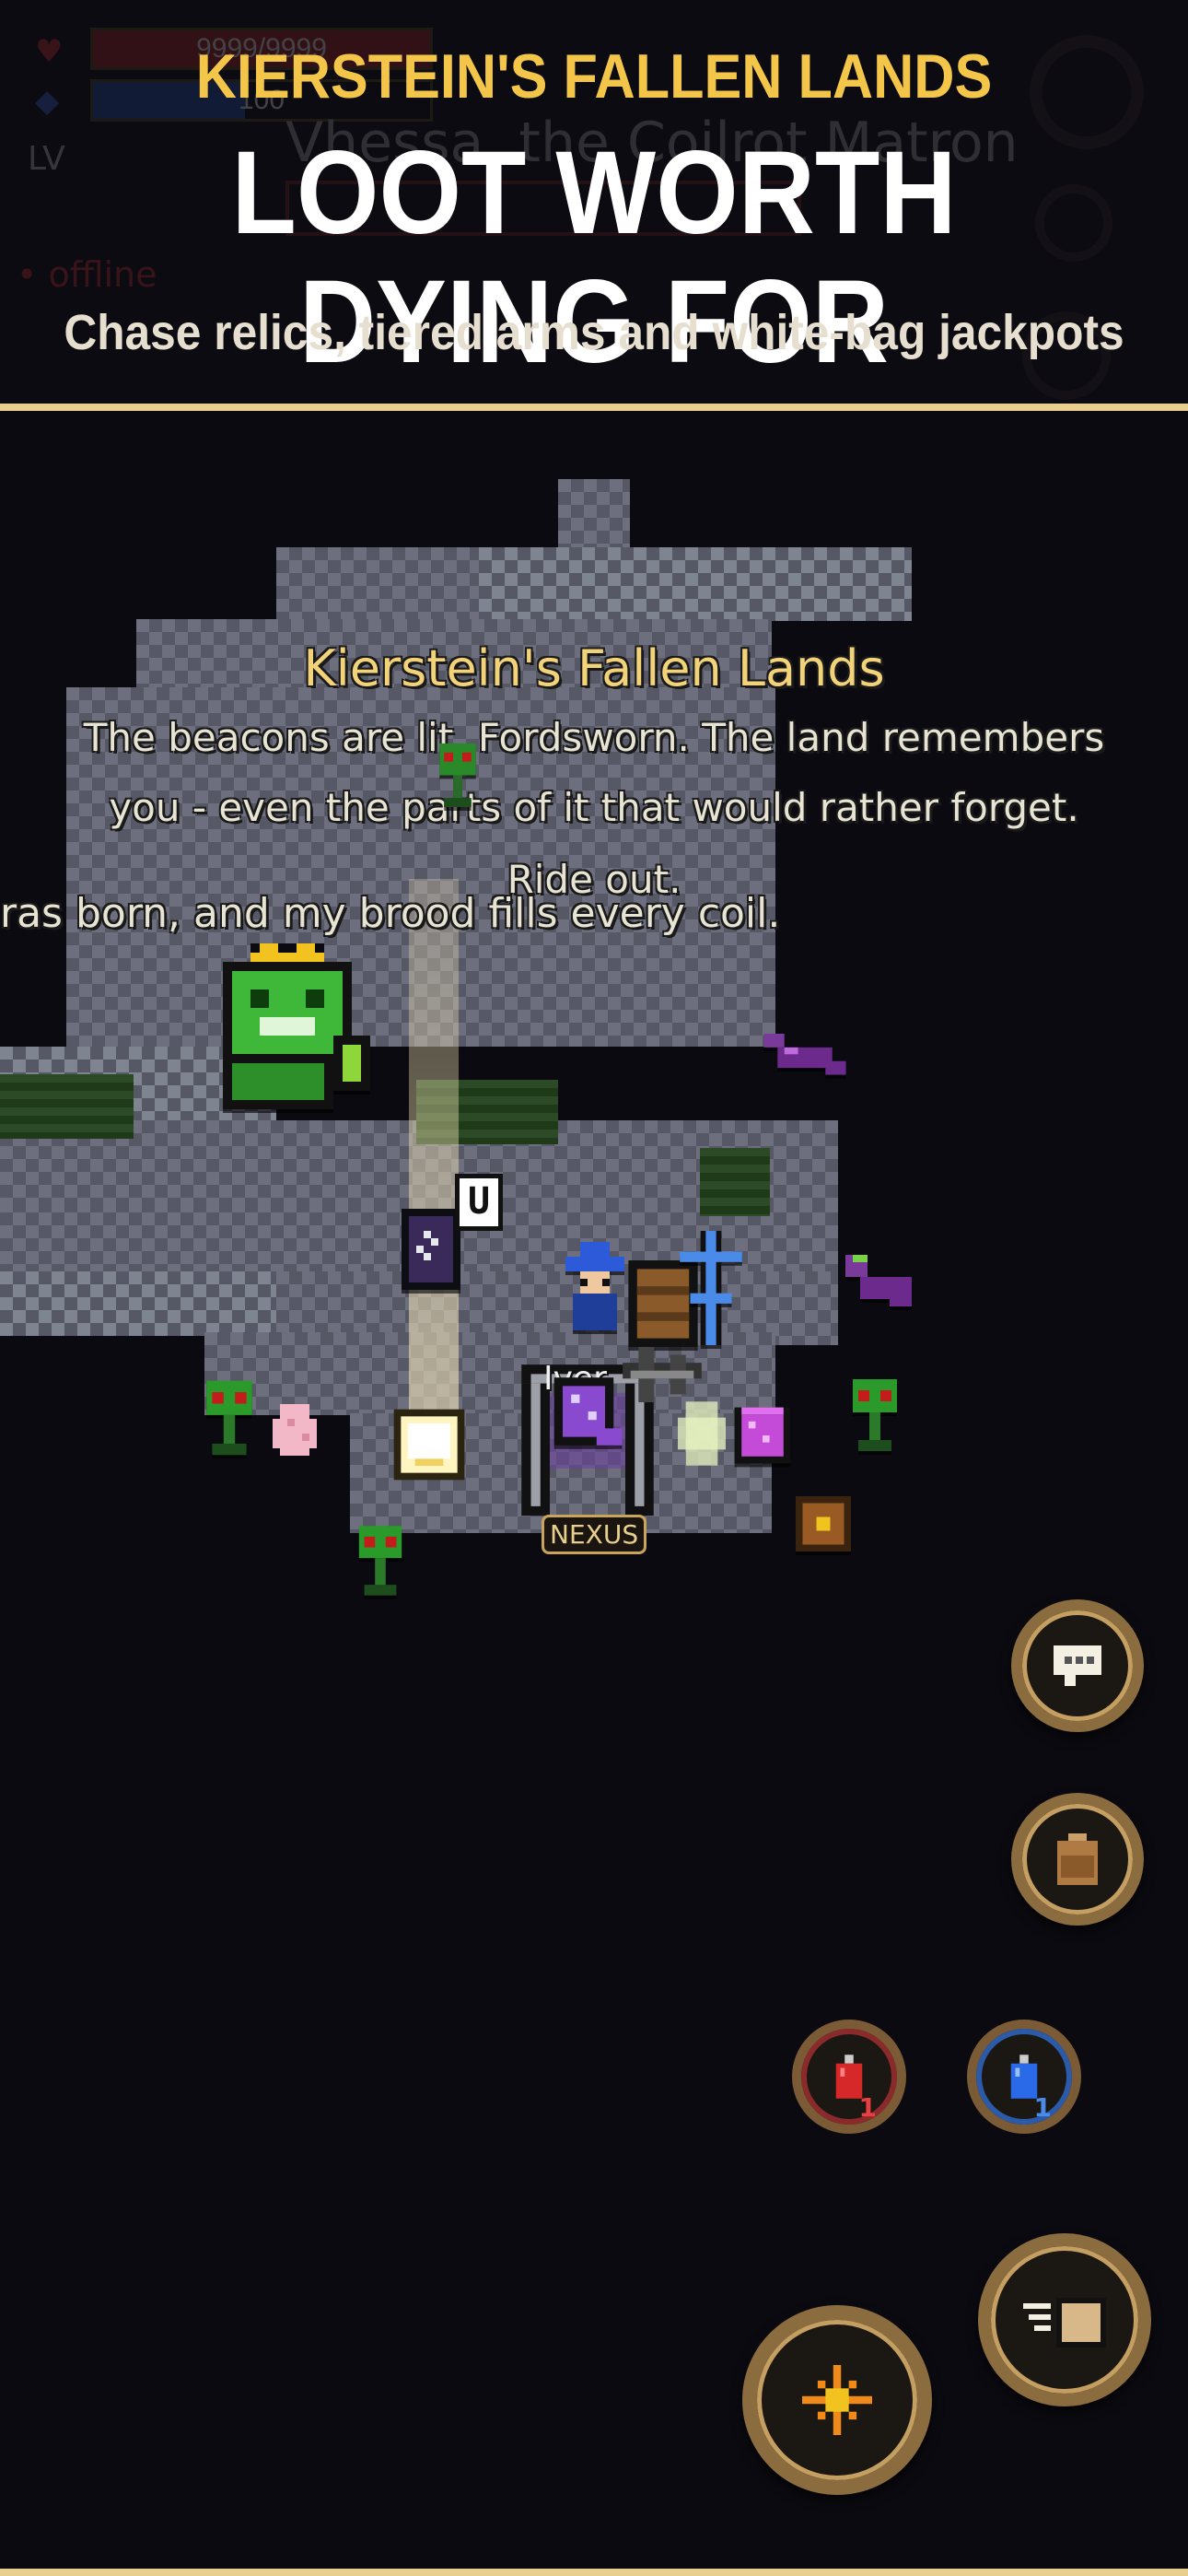  Describe the element at coordinates (1064, 2323) in the screenshot. I see `speed-card-icon` at that location.